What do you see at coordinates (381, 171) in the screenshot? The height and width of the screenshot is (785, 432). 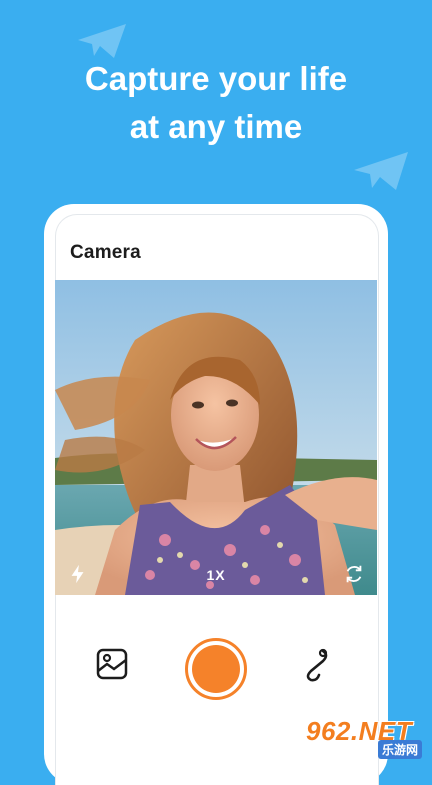 I see `paper-plane-icon` at bounding box center [381, 171].